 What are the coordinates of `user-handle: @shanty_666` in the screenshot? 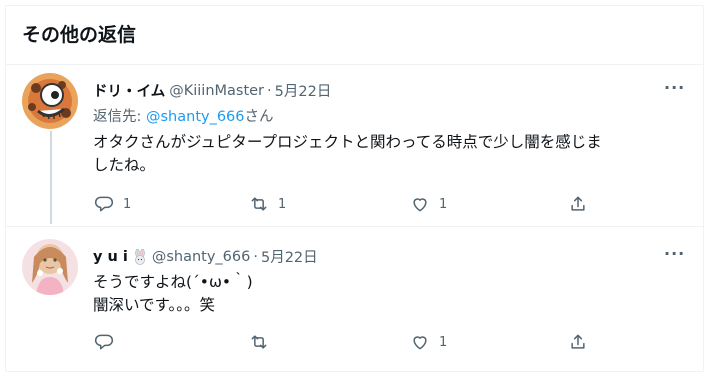 It's located at (201, 257).